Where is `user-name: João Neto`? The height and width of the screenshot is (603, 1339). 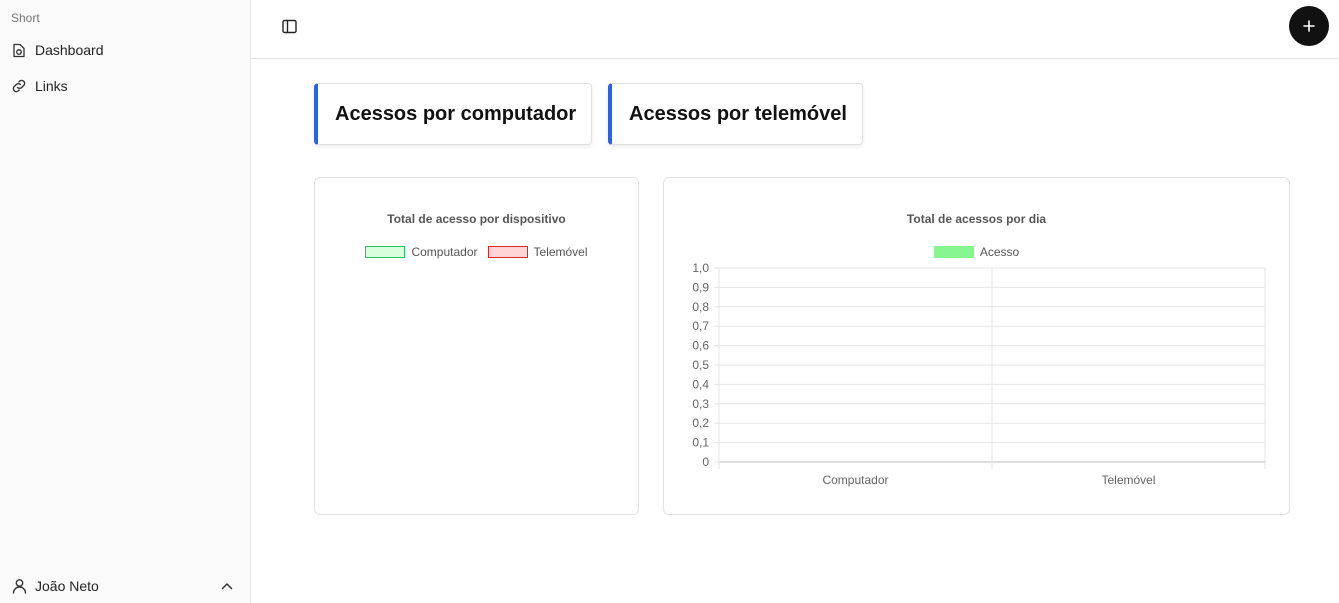 user-name: João Neto is located at coordinates (67, 586).